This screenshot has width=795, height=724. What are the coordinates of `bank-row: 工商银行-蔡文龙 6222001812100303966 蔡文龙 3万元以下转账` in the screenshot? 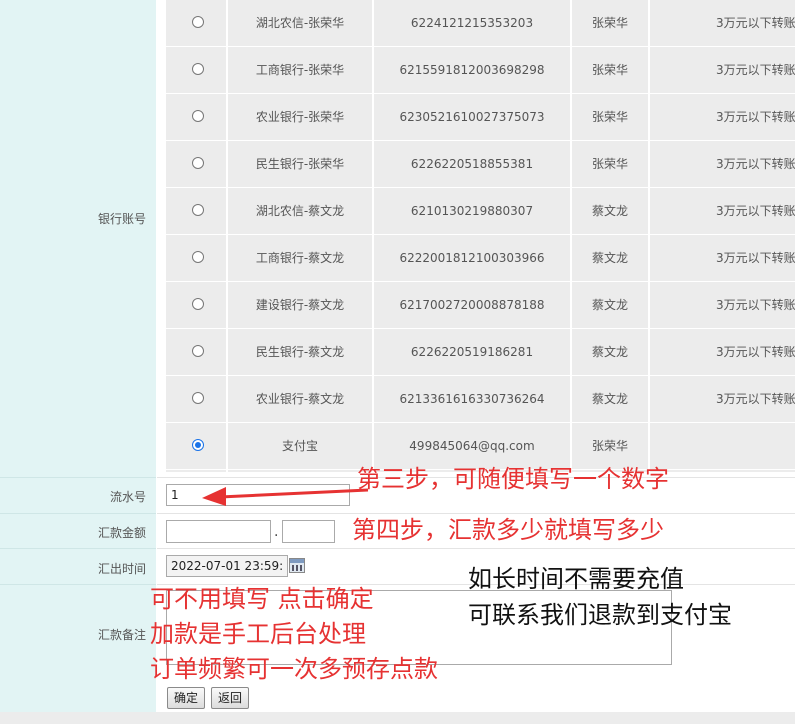 It's located at (480, 258).